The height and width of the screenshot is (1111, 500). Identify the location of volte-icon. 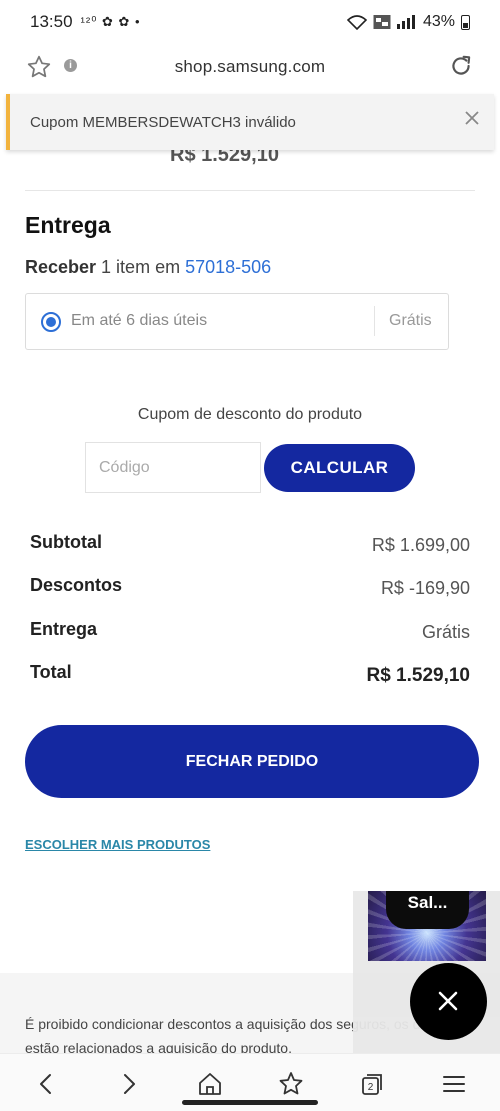
(382, 22).